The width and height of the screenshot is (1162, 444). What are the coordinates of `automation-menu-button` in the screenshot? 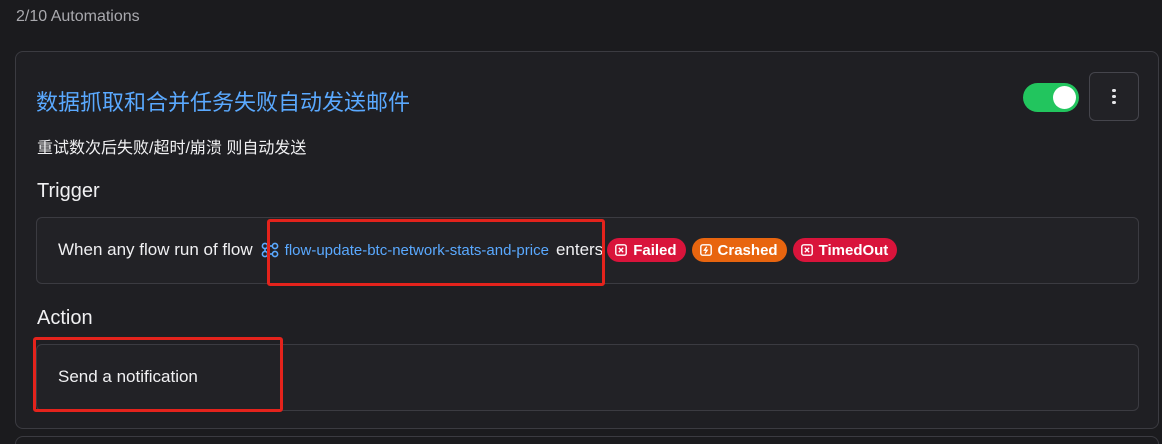 It's located at (1114, 96).